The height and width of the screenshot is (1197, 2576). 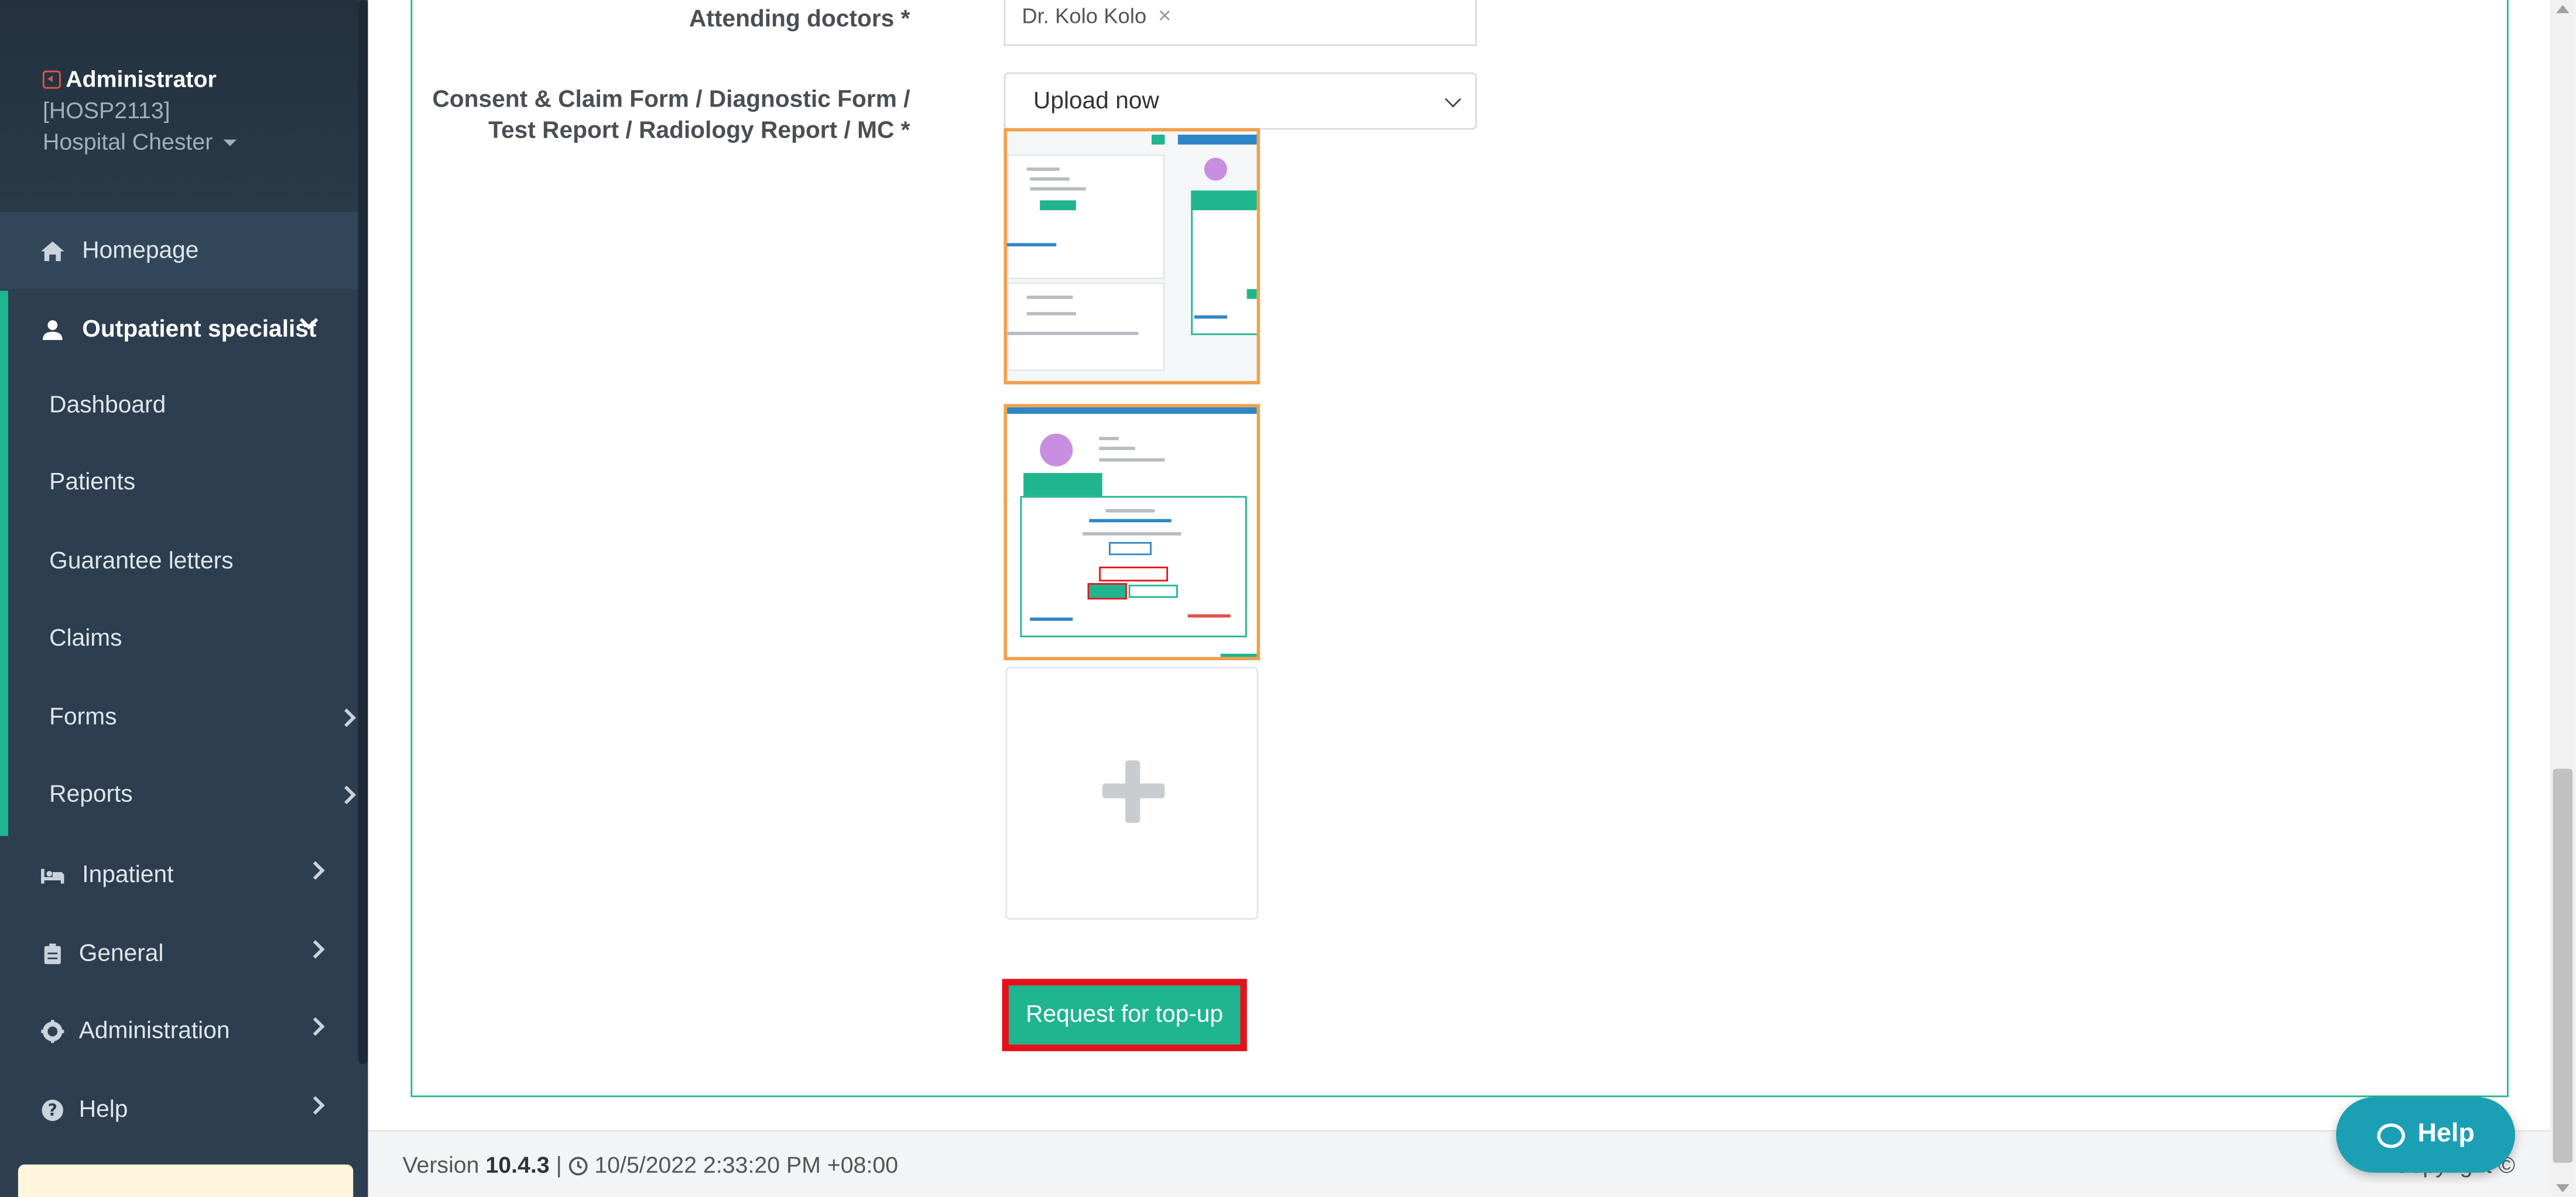 I want to click on documents-label-line1: Consent & Claim Form / Diagnostic Form /, so click(x=671, y=100).